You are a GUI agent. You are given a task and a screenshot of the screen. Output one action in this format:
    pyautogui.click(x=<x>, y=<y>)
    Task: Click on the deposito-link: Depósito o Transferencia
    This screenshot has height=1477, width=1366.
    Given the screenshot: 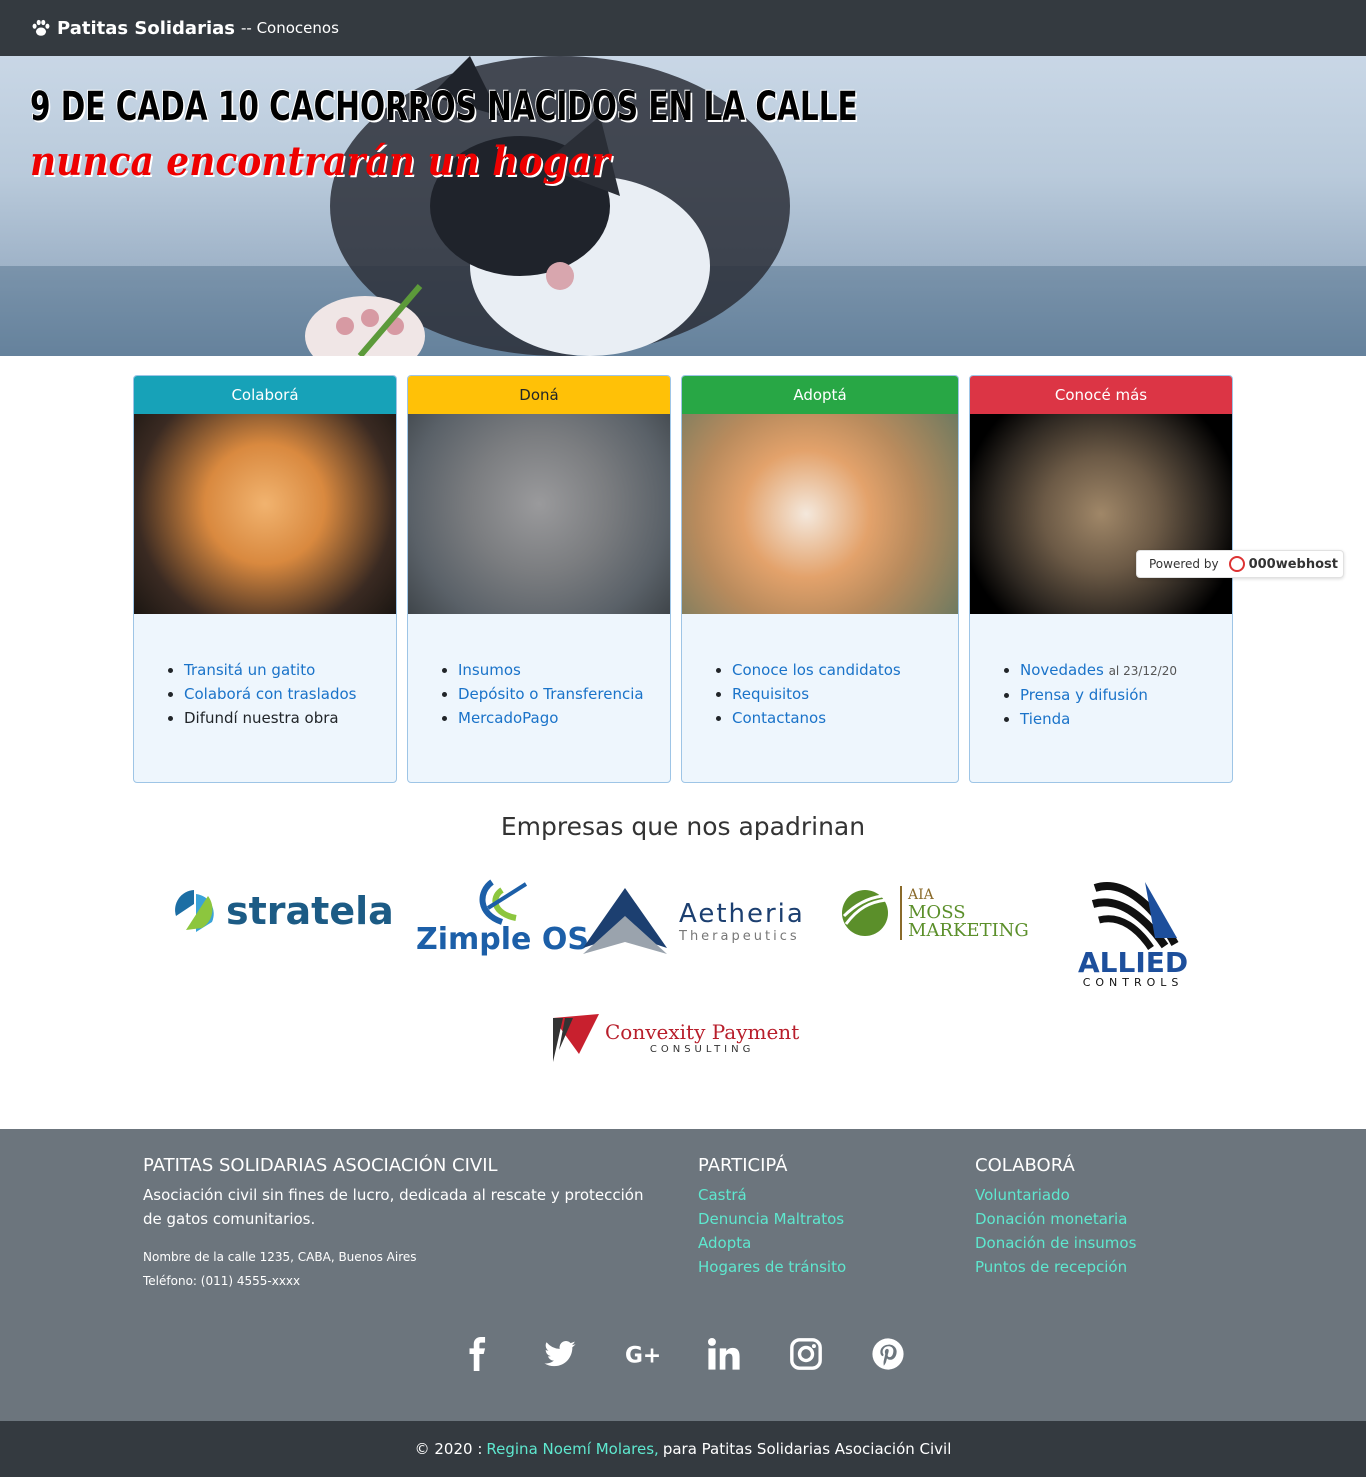 What is the action you would take?
    pyautogui.click(x=551, y=694)
    